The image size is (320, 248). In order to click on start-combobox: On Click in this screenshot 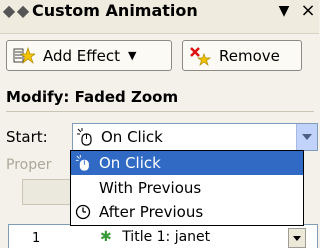, I will do `click(195, 137)`.